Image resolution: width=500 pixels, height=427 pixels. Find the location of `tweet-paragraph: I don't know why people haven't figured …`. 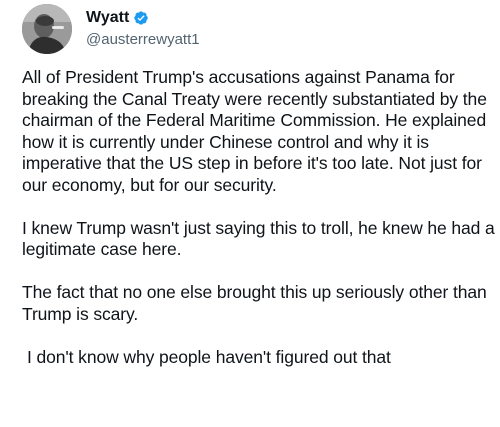

tweet-paragraph: I don't know why people haven't figured … is located at coordinates (209, 356).